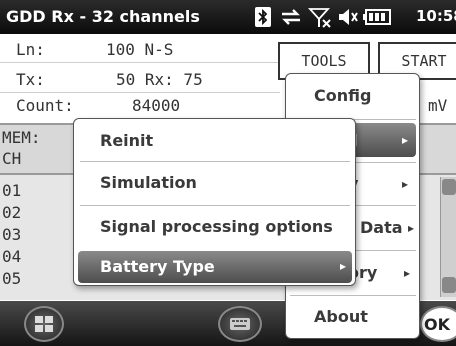  I want to click on menu-item-label: Data, so click(381, 227).